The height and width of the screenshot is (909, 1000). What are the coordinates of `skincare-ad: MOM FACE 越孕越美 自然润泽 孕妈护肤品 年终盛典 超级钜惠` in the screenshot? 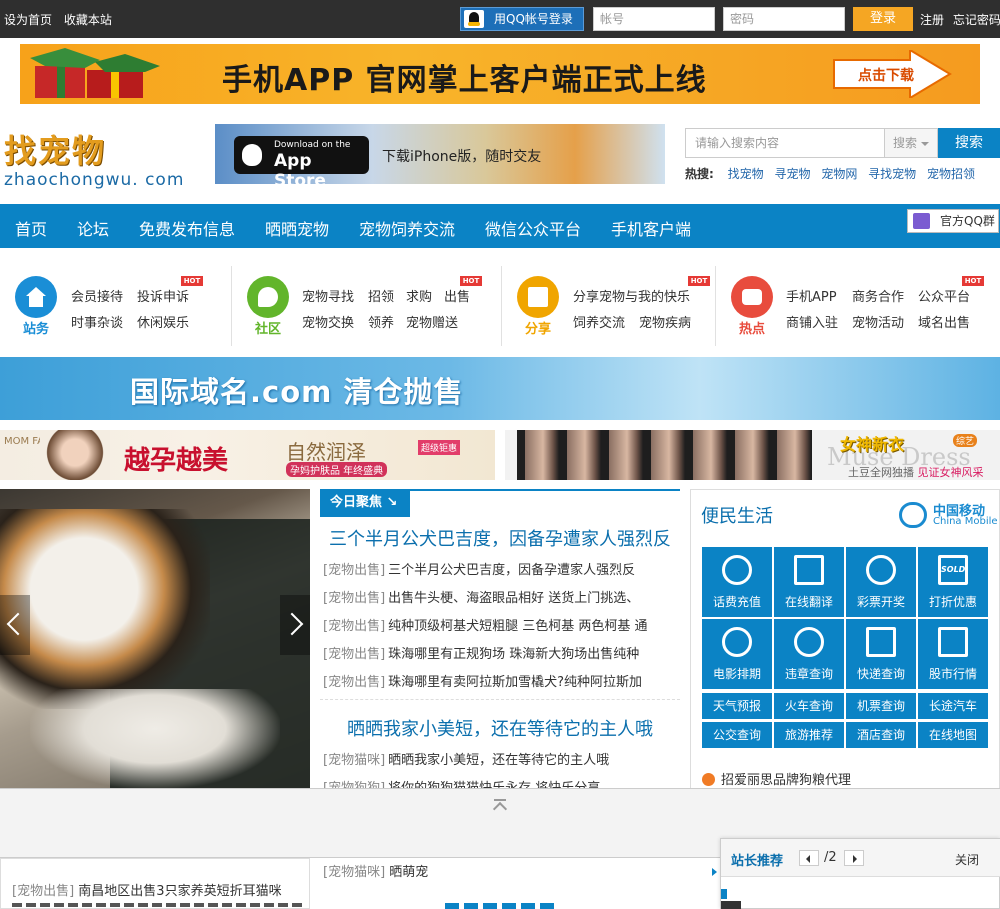 It's located at (247, 455).